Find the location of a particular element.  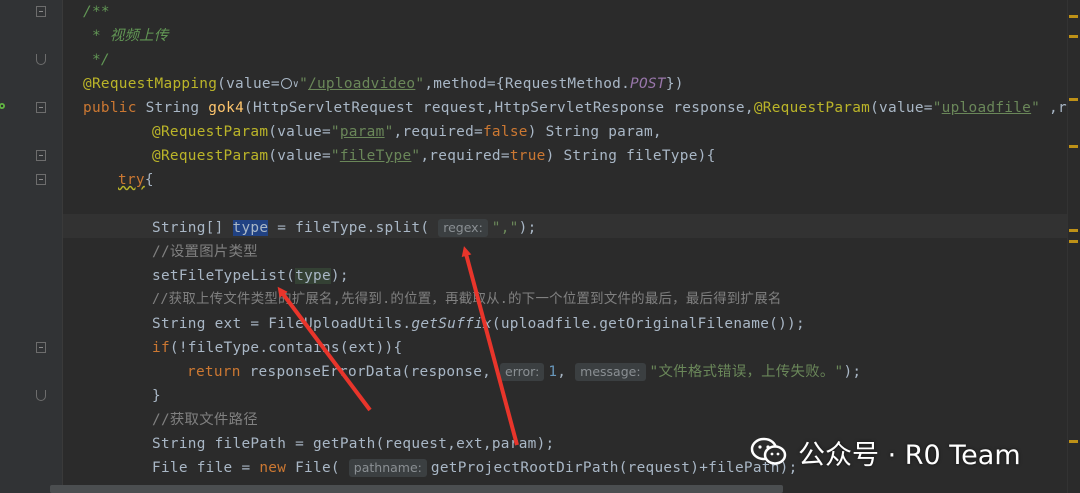

annotation-arrows is located at coordinates (398, 346).